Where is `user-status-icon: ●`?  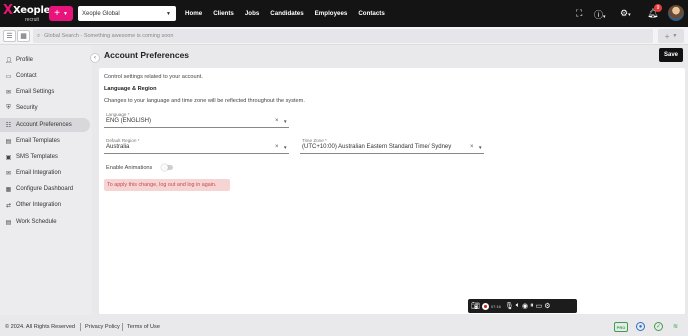
user-status-icon: ● is located at coordinates (640, 326).